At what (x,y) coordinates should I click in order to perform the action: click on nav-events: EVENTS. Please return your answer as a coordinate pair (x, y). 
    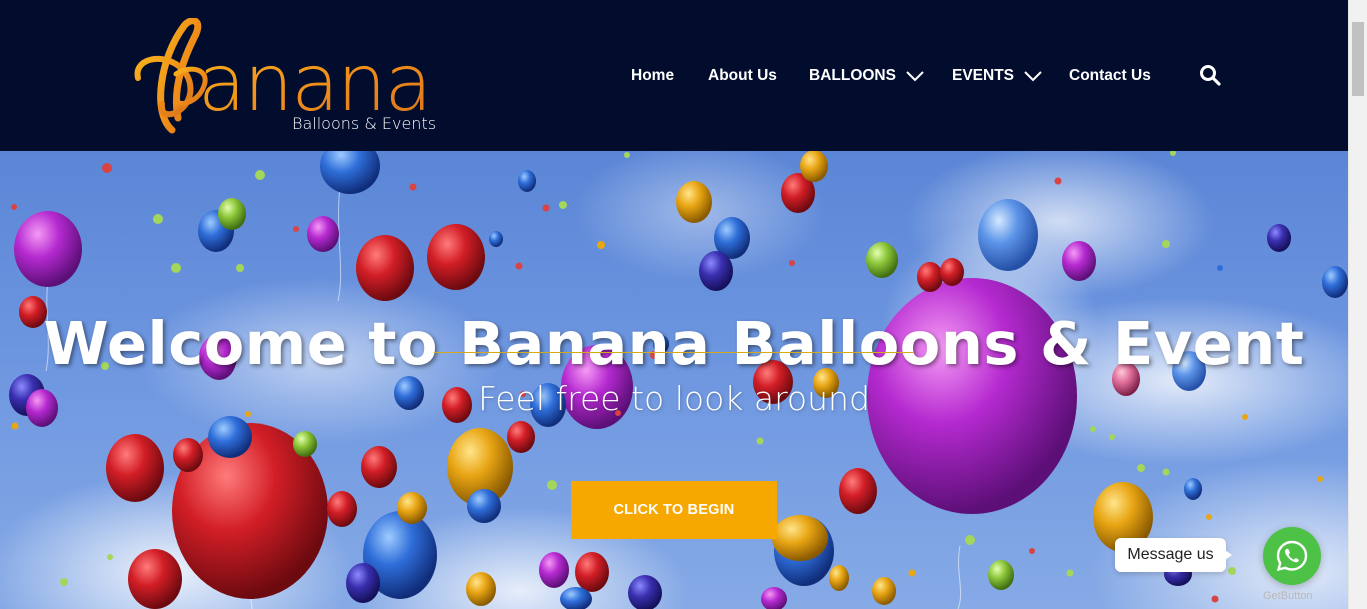
    Looking at the image, I should click on (997, 76).